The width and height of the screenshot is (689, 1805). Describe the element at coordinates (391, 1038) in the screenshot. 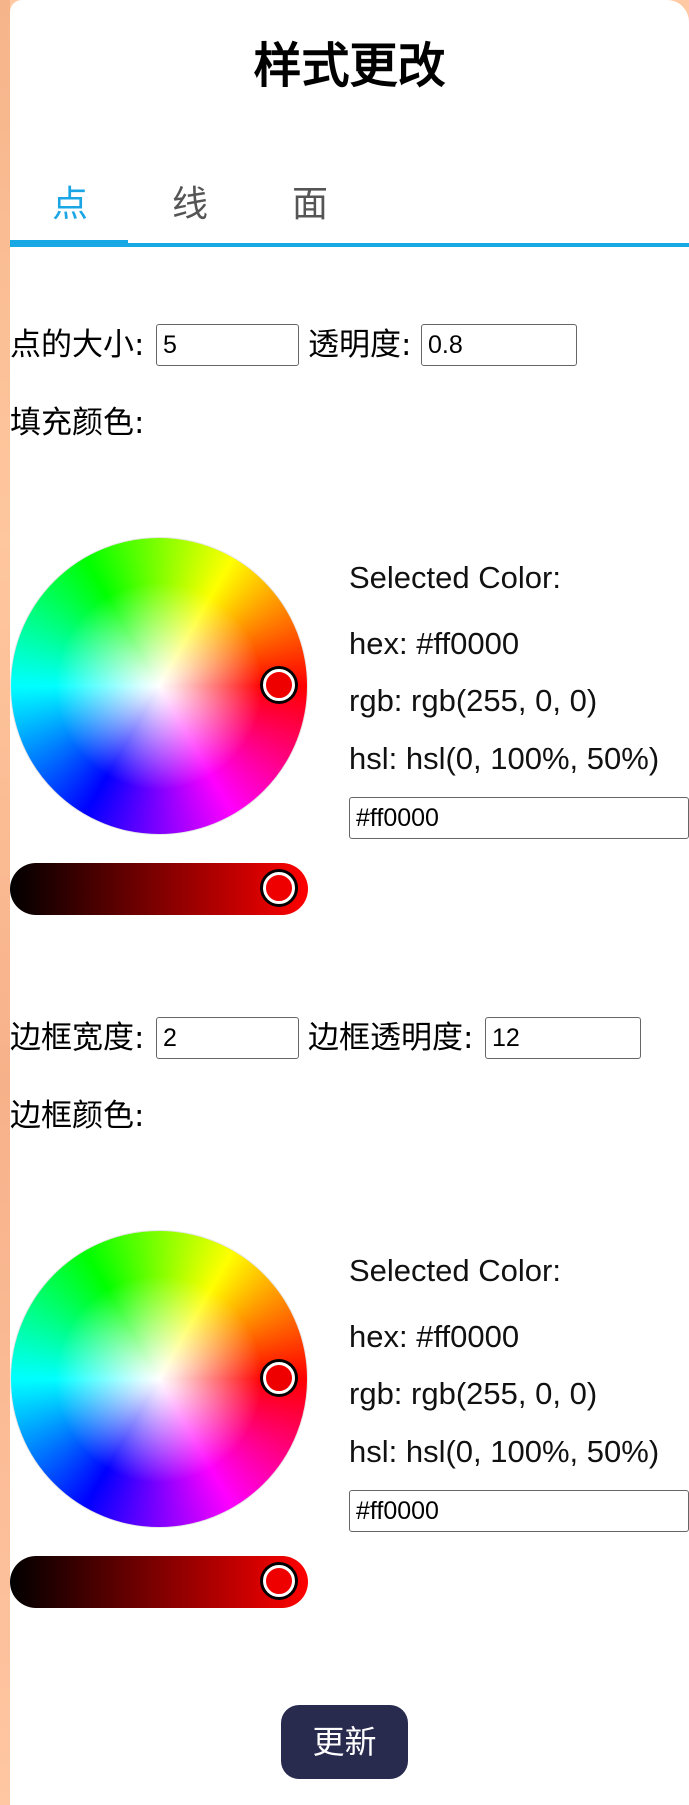

I see `border-opacity-label: 边框透明度:` at that location.